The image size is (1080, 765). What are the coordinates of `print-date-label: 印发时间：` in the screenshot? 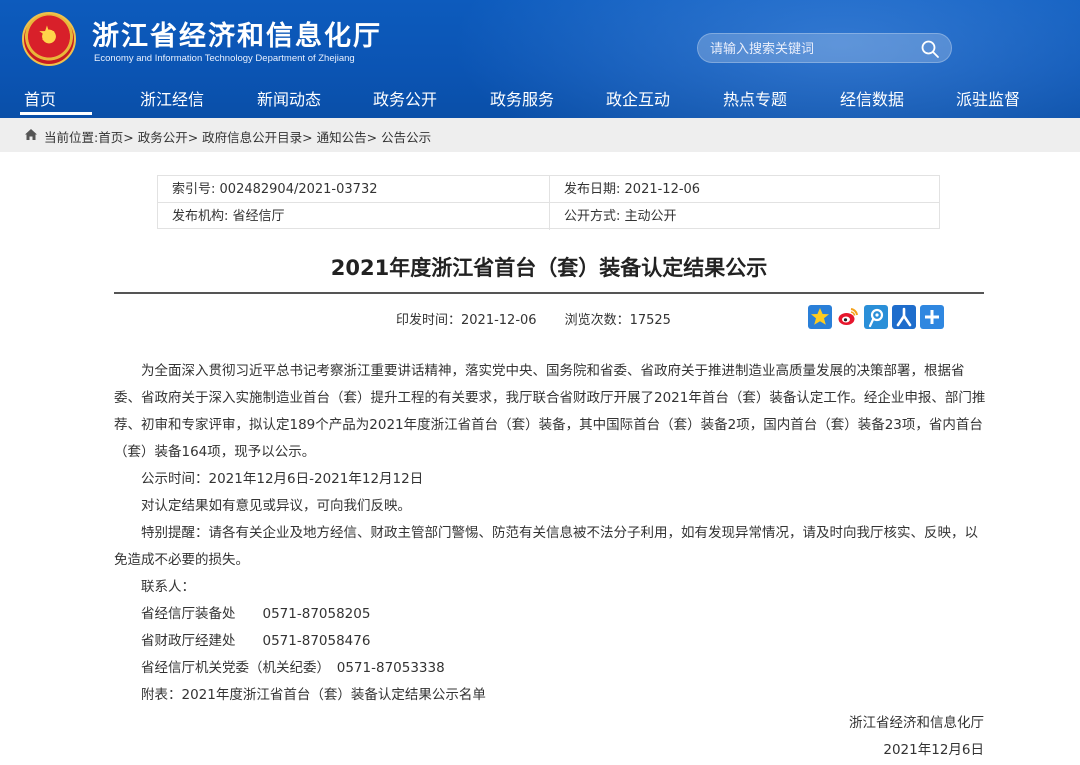 It's located at (429, 320).